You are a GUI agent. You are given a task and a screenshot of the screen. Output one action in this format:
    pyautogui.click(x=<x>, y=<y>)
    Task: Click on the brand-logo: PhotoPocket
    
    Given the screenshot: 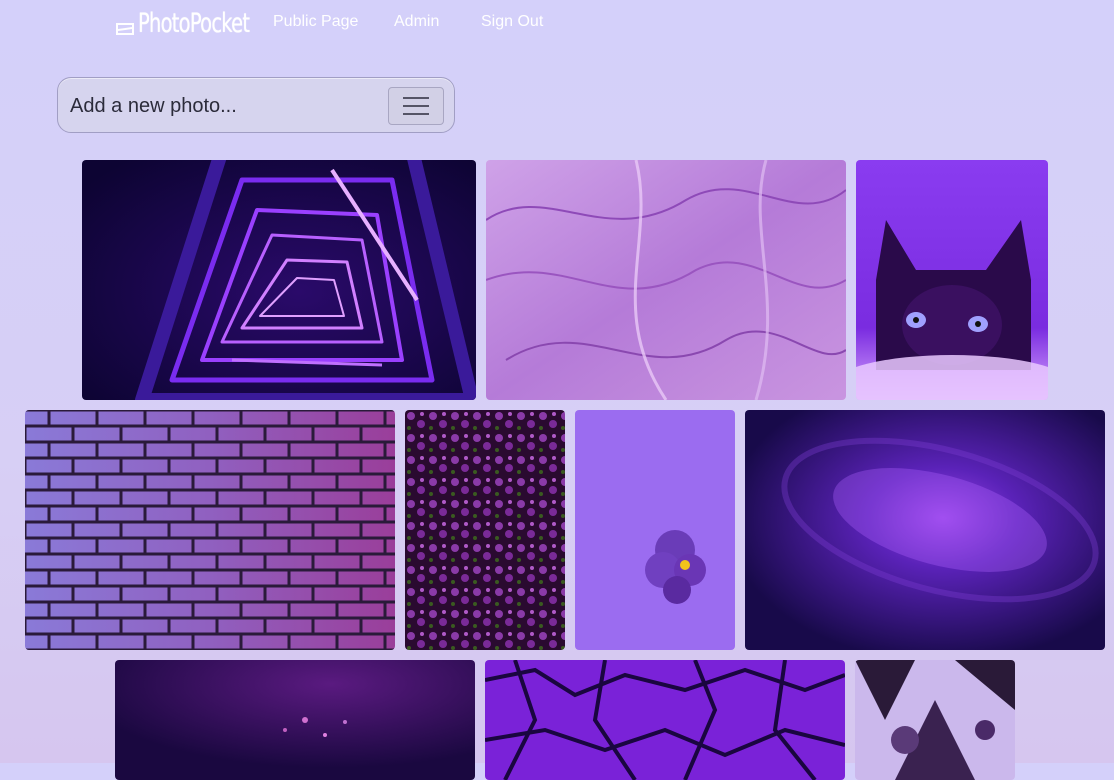 What is the action you would take?
    pyautogui.click(x=204, y=23)
    